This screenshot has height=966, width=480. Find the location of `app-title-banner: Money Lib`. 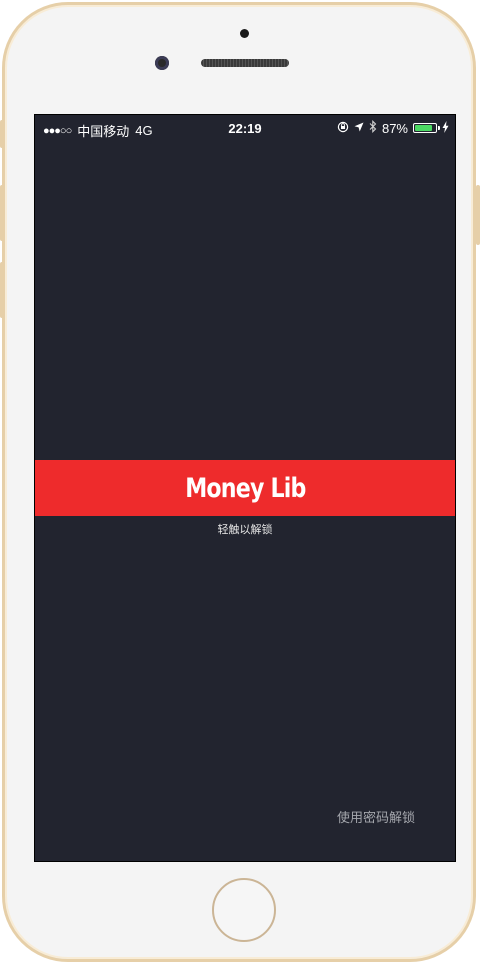

app-title-banner: Money Lib is located at coordinates (245, 488).